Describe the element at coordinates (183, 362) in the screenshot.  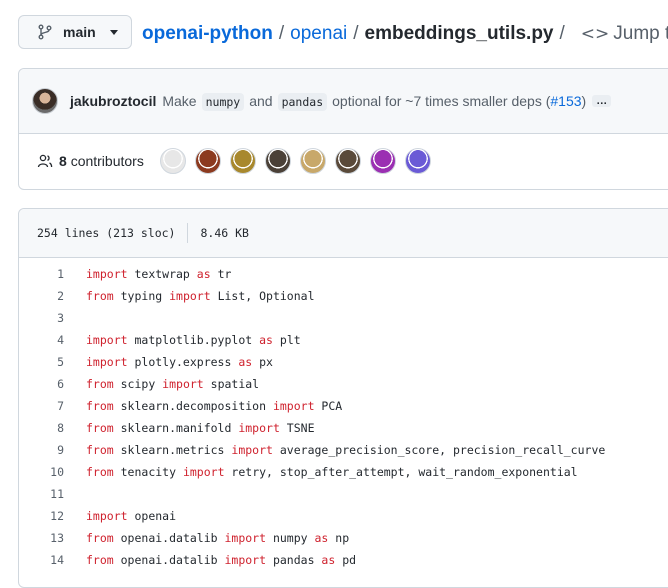
I see `code-text: plotly.express` at that location.